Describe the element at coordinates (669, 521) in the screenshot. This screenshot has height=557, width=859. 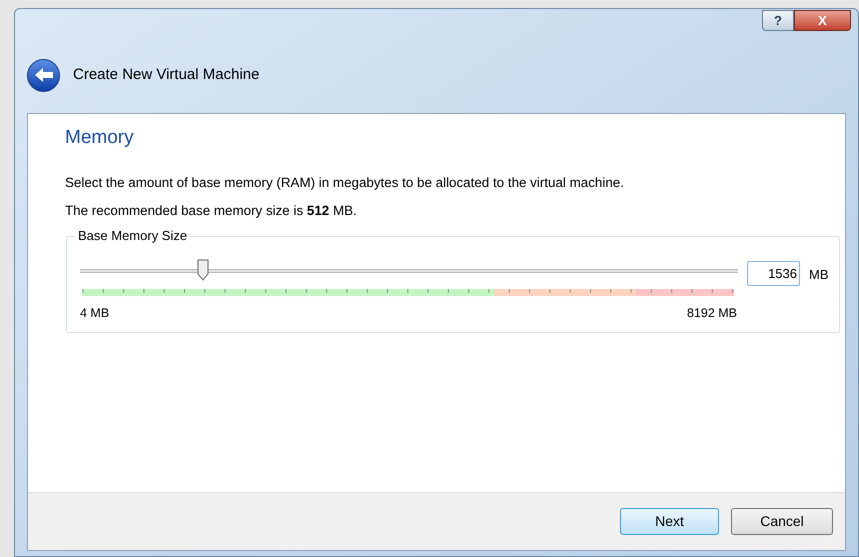
I see `next-button: Next` at that location.